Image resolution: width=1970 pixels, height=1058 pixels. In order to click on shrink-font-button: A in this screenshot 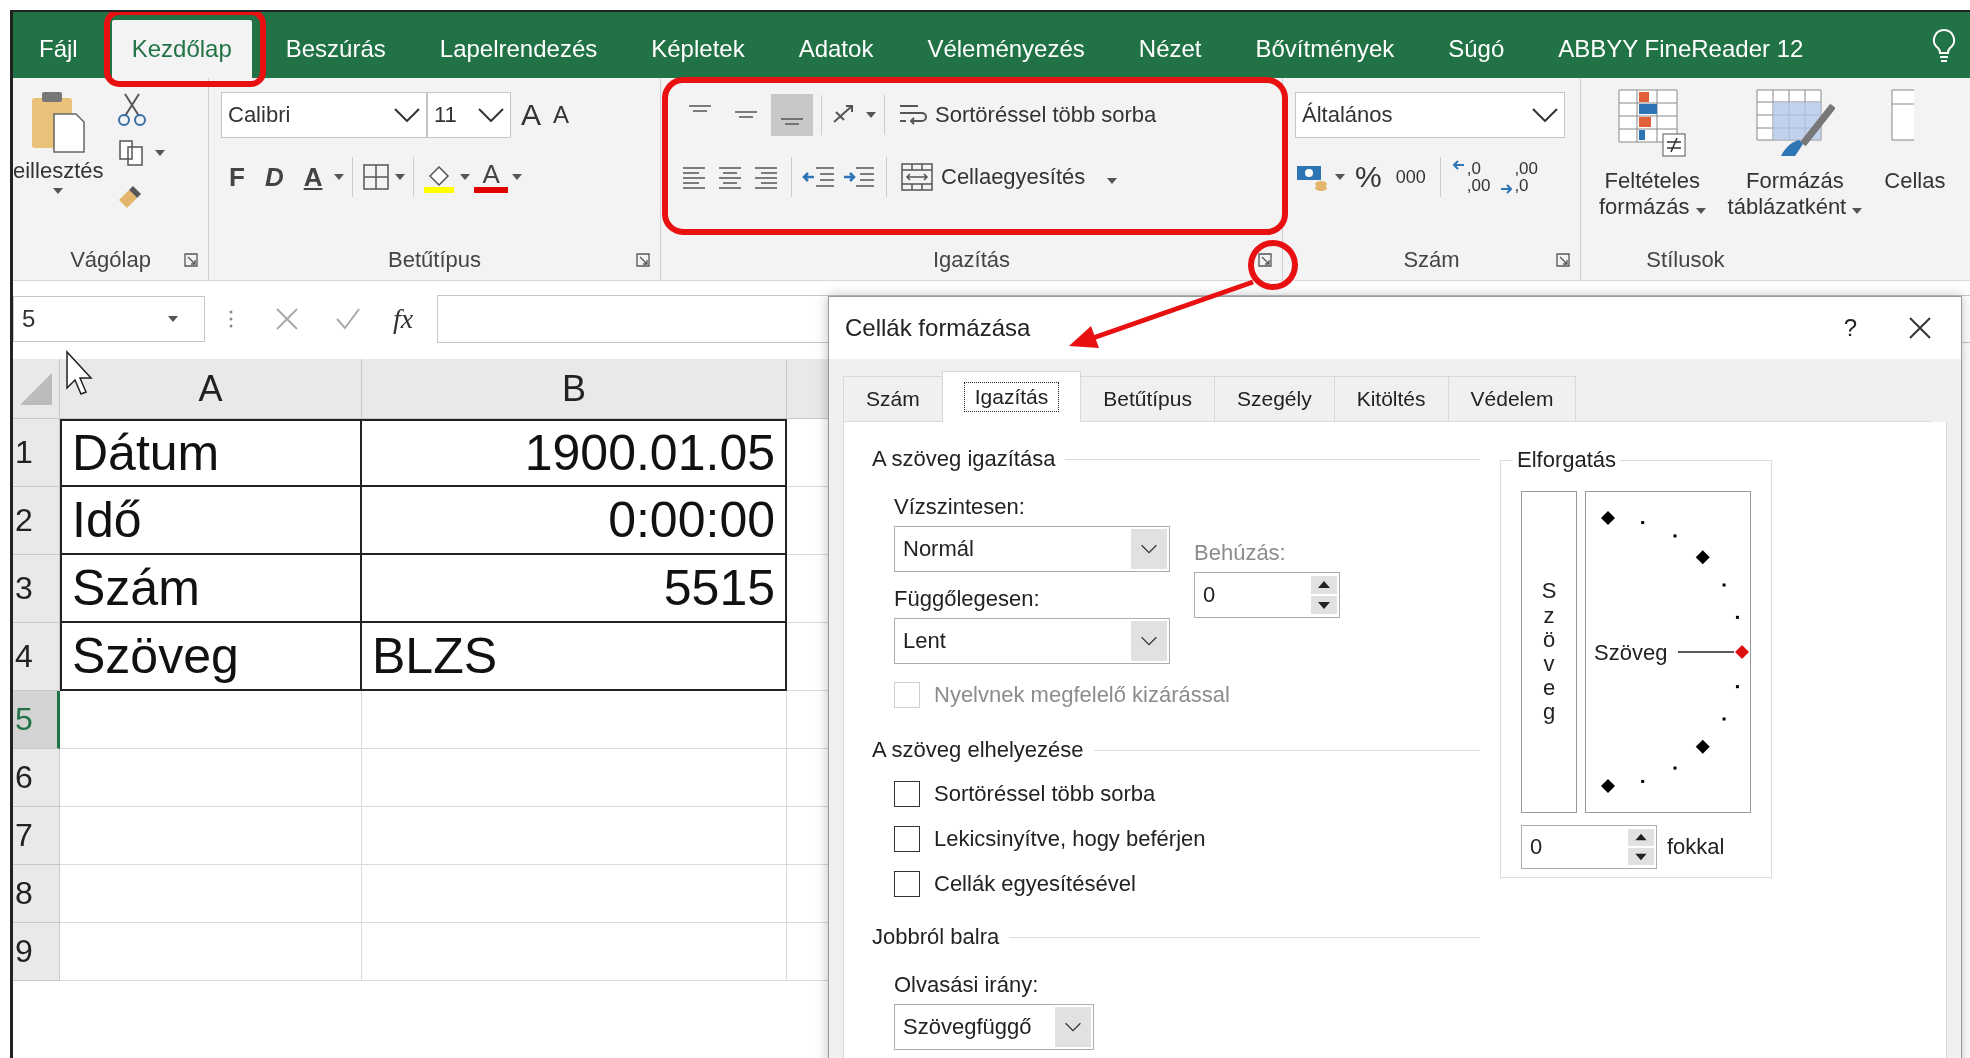, I will do `click(561, 115)`.